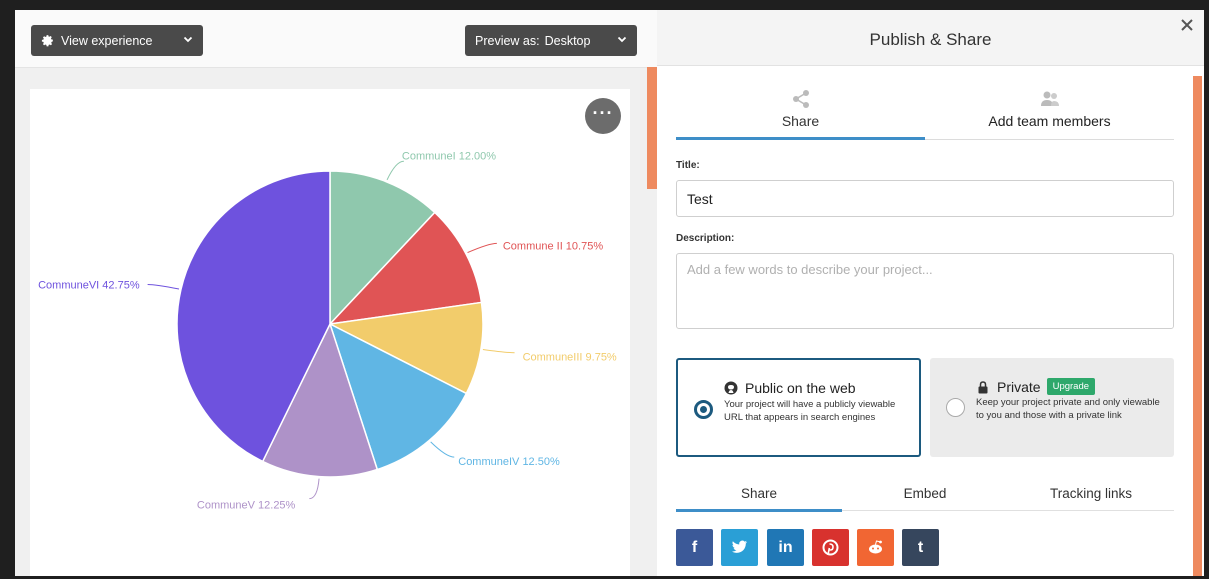 The image size is (1209, 579). I want to click on pinterest-icon, so click(830, 547).